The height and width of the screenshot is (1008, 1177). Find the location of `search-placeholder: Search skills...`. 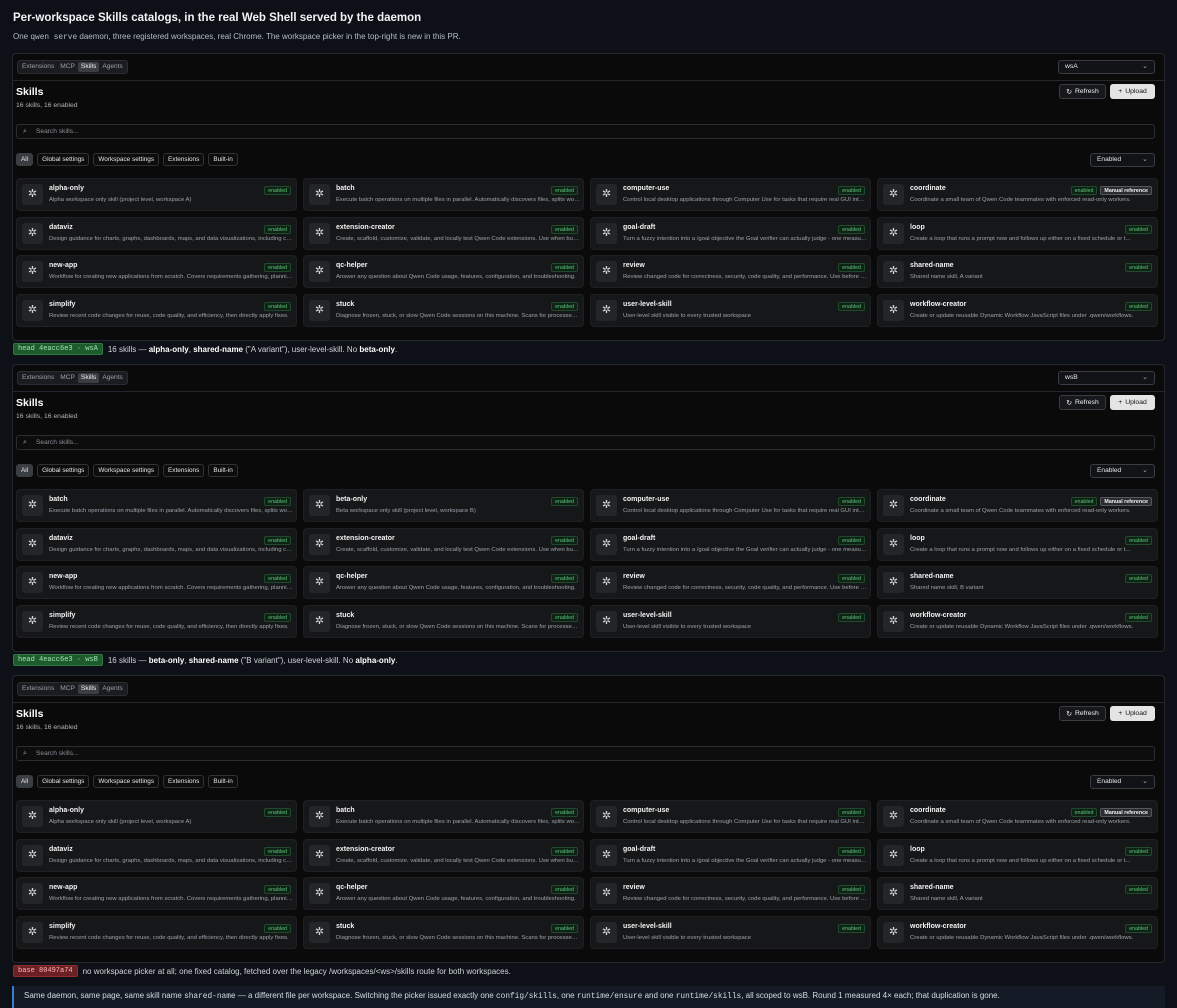

search-placeholder: Search skills... is located at coordinates (57, 442).